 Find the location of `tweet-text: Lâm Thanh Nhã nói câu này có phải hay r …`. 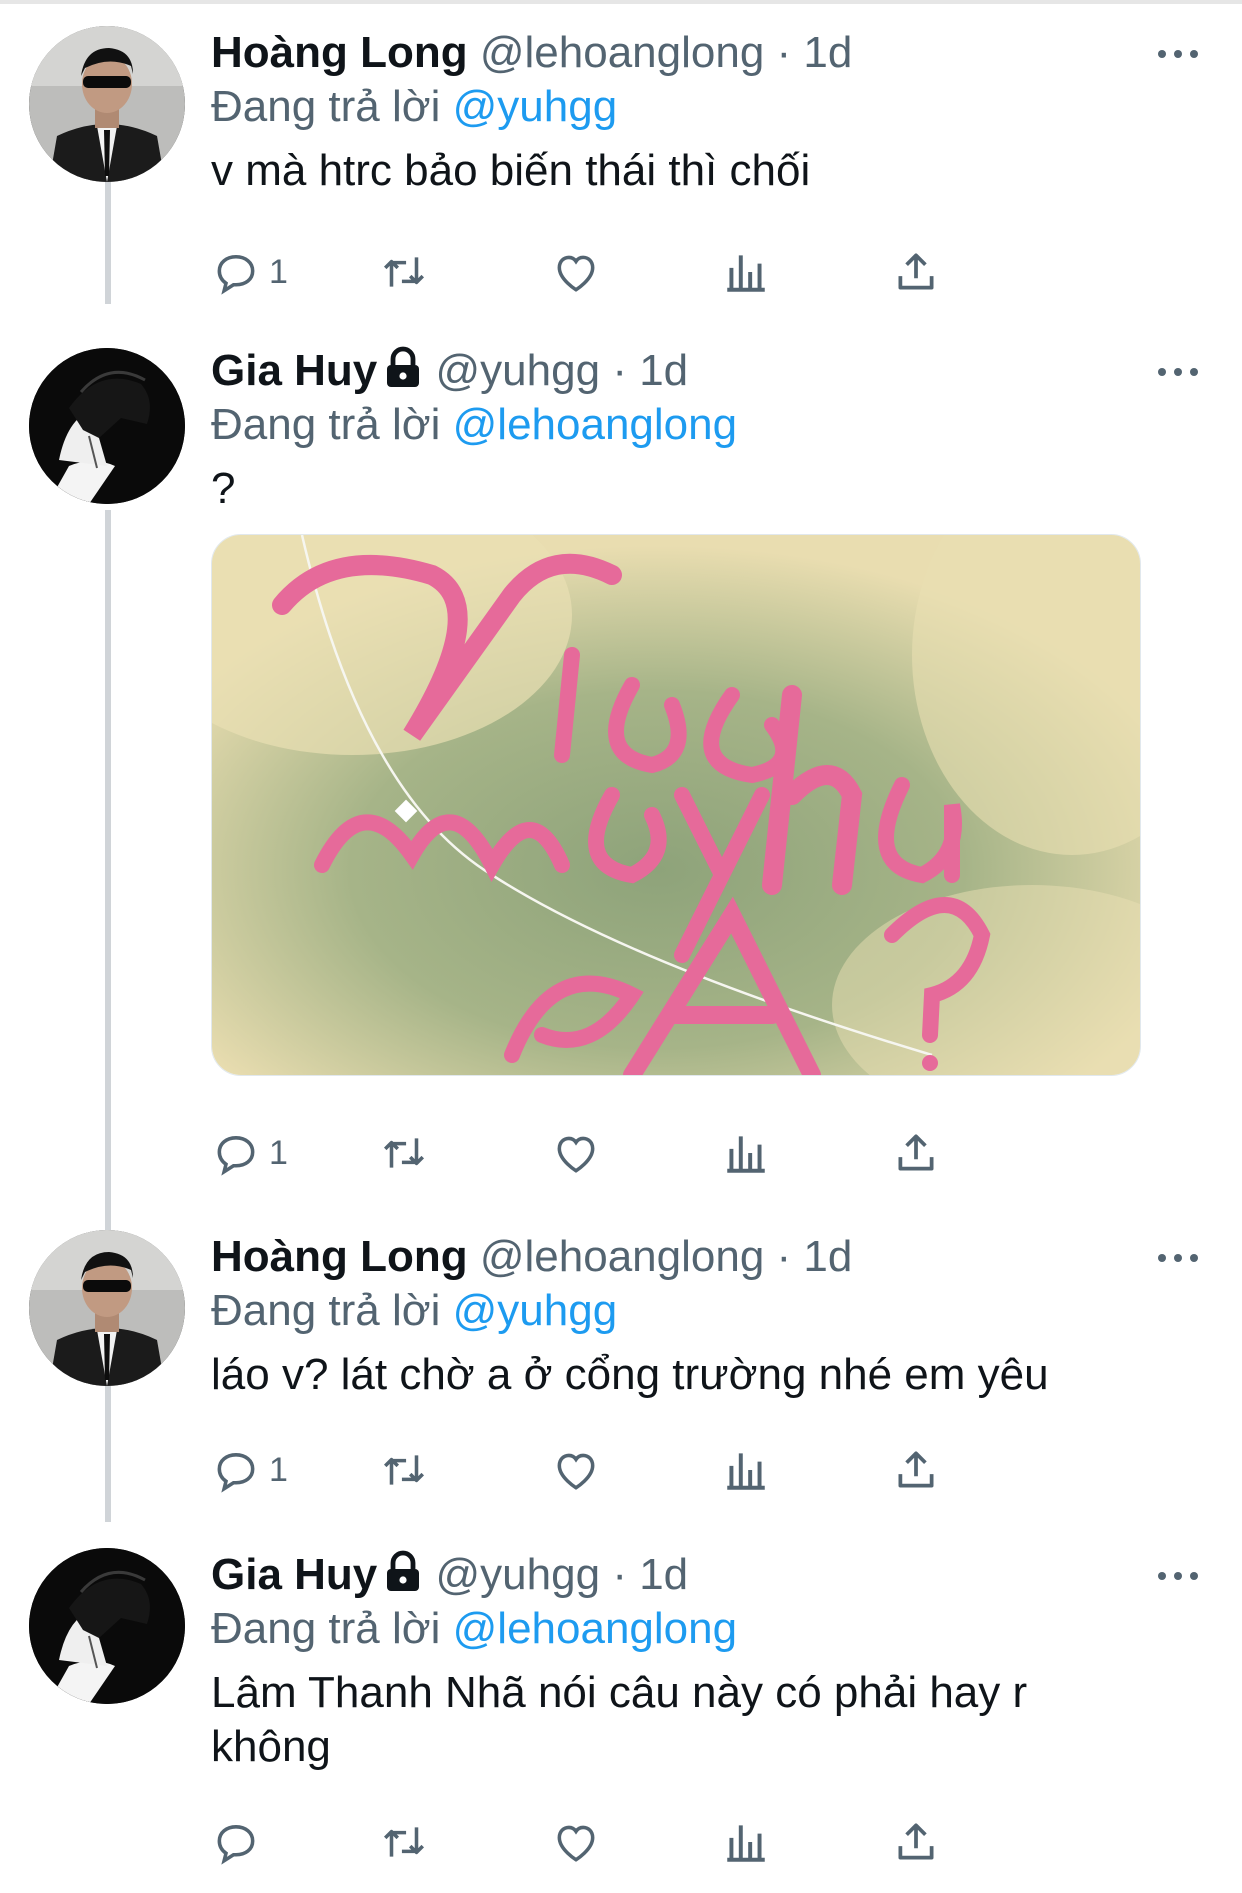

tweet-text: Lâm Thanh Nhã nói câu này có phải hay r … is located at coordinates (619, 1719).